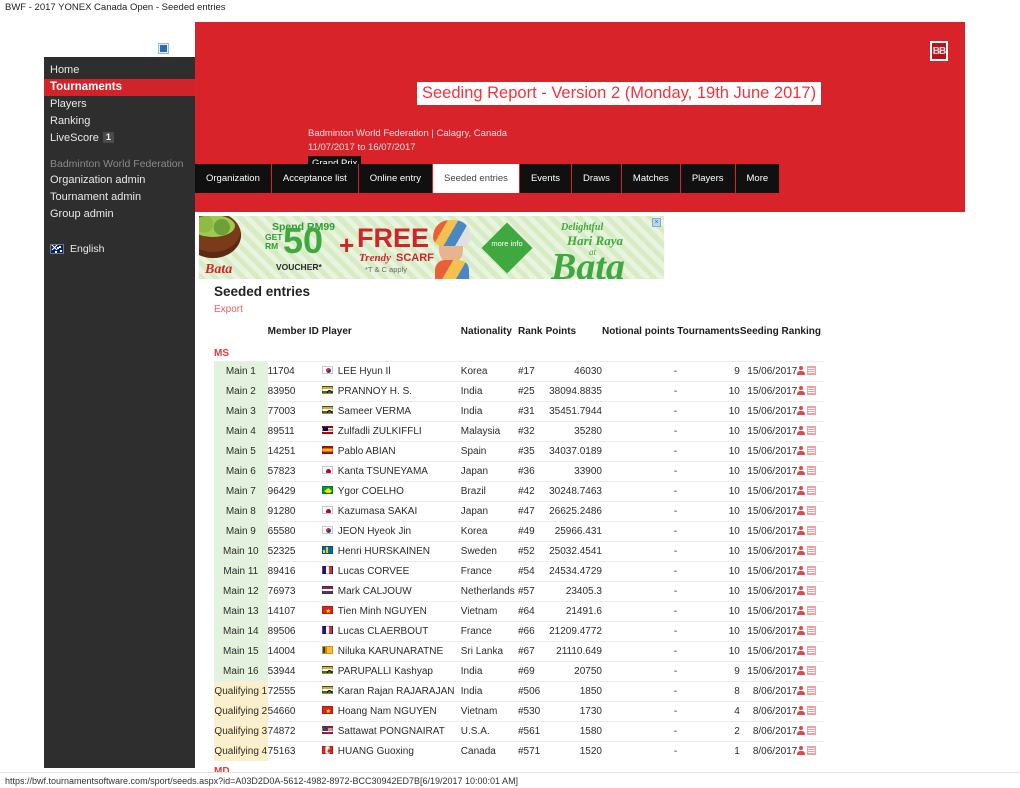  Describe the element at coordinates (119, 87) in the screenshot. I see `sidebar-item-tournaments: Tournaments` at that location.